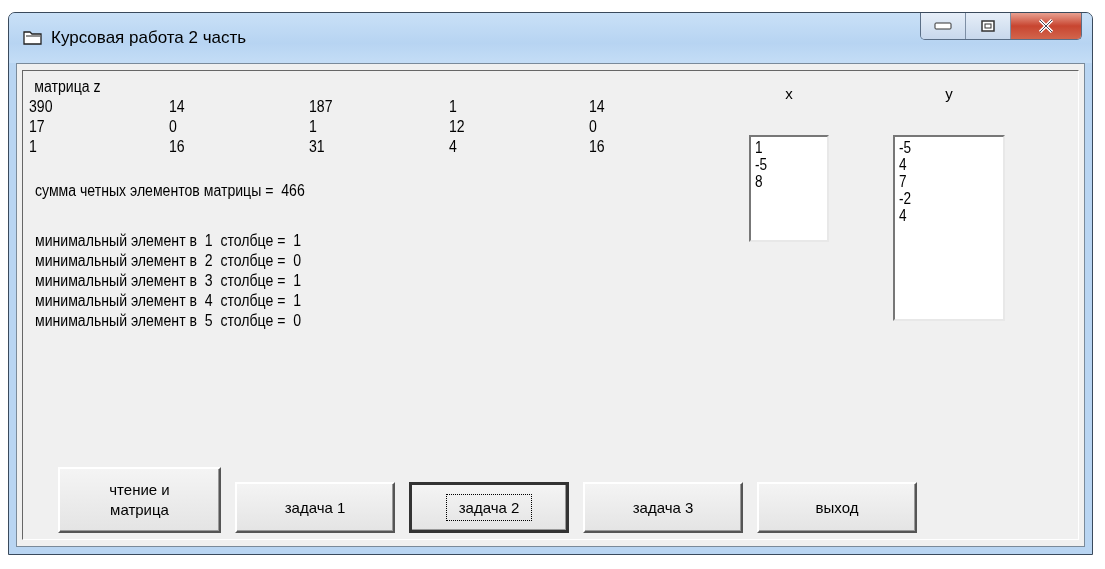  I want to click on list-box: -5 4 7 -2 4, so click(949, 228).